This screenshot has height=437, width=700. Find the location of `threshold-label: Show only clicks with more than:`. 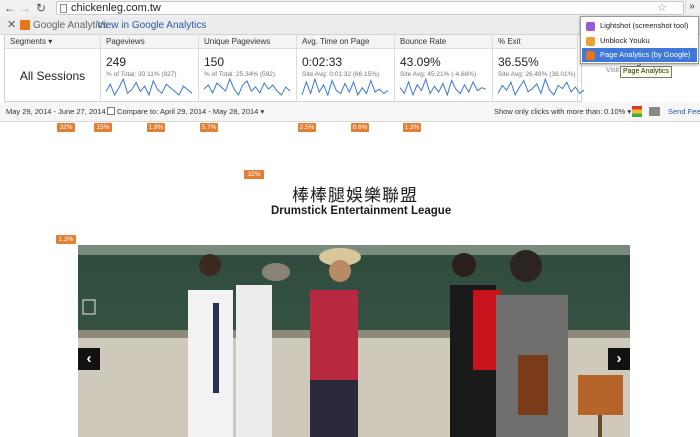

threshold-label: Show only clicks with more than: is located at coordinates (548, 111).